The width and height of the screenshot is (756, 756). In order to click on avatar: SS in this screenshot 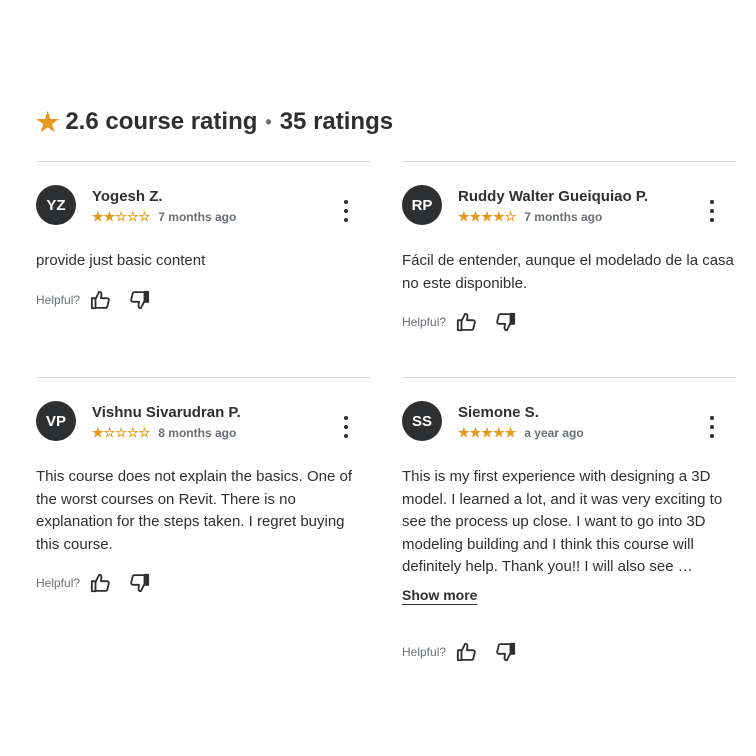, I will do `click(422, 421)`.